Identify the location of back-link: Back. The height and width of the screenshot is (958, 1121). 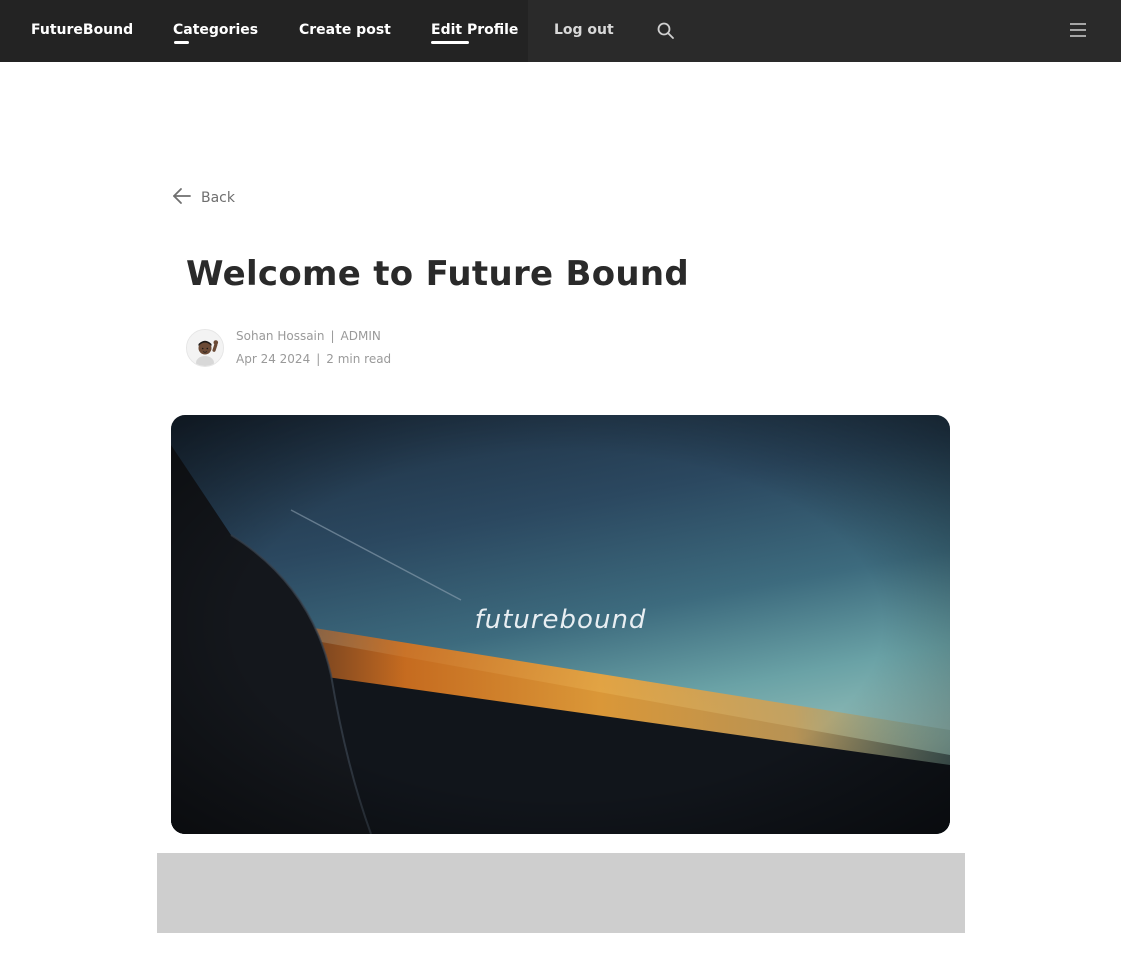
(203, 198).